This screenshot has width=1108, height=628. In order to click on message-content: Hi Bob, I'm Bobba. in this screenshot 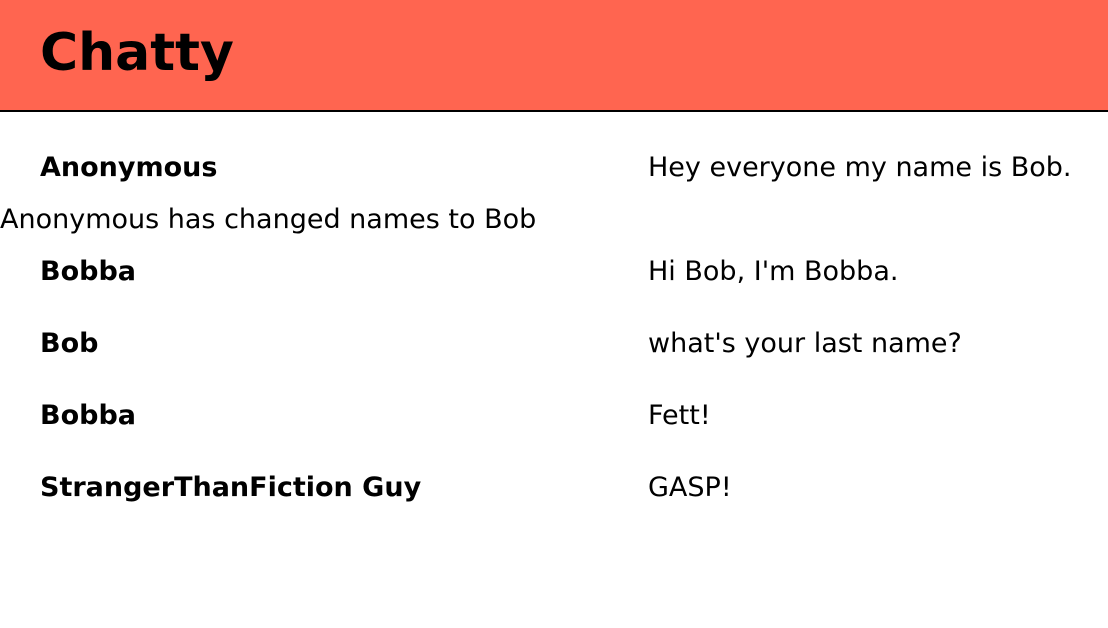, I will do `click(773, 271)`.